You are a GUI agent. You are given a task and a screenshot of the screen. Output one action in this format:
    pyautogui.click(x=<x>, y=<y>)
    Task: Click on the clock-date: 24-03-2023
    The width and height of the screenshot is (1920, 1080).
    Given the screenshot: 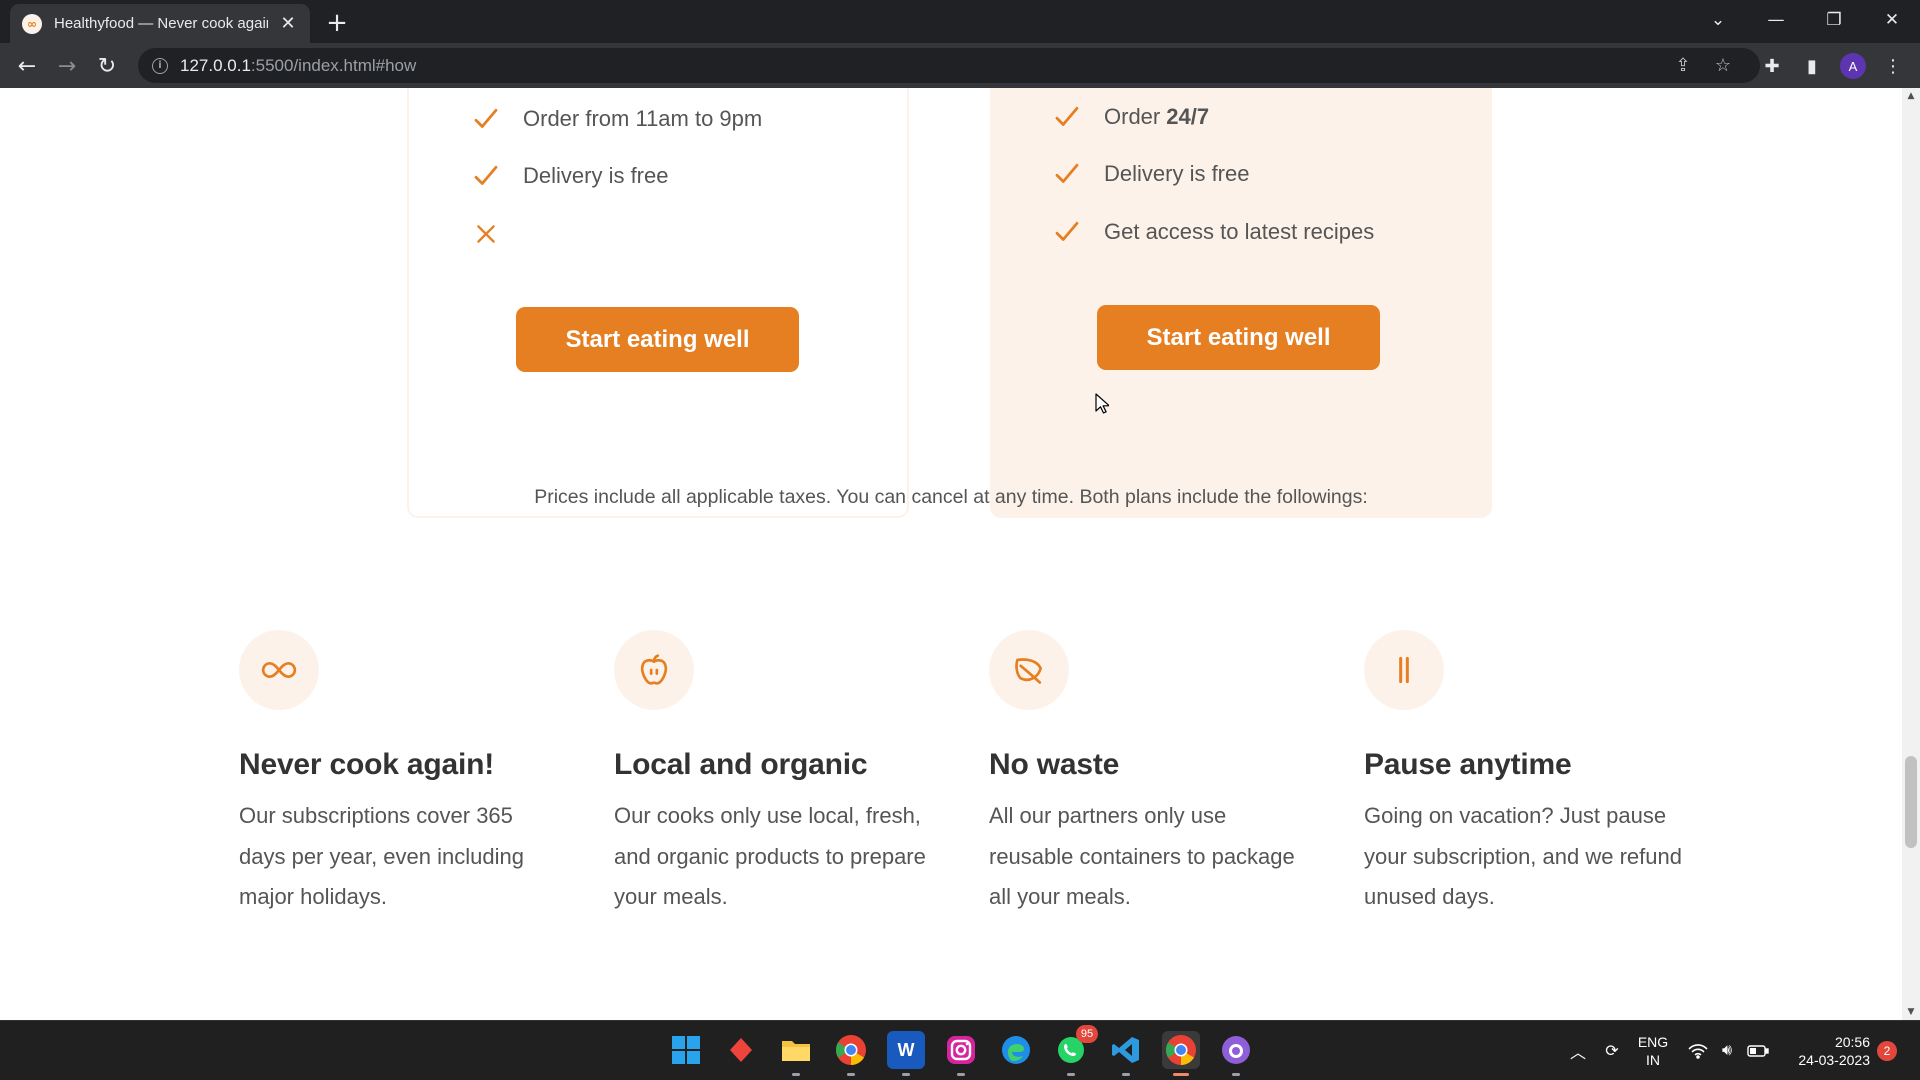 What is the action you would take?
    pyautogui.click(x=1834, y=1060)
    